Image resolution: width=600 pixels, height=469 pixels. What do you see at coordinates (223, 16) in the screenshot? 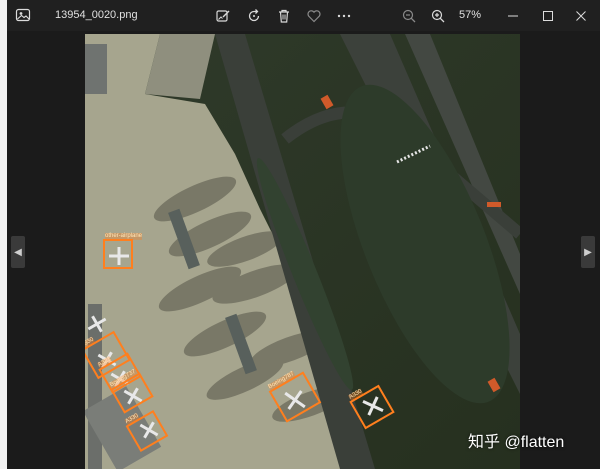
I see `edit-image-icon` at bounding box center [223, 16].